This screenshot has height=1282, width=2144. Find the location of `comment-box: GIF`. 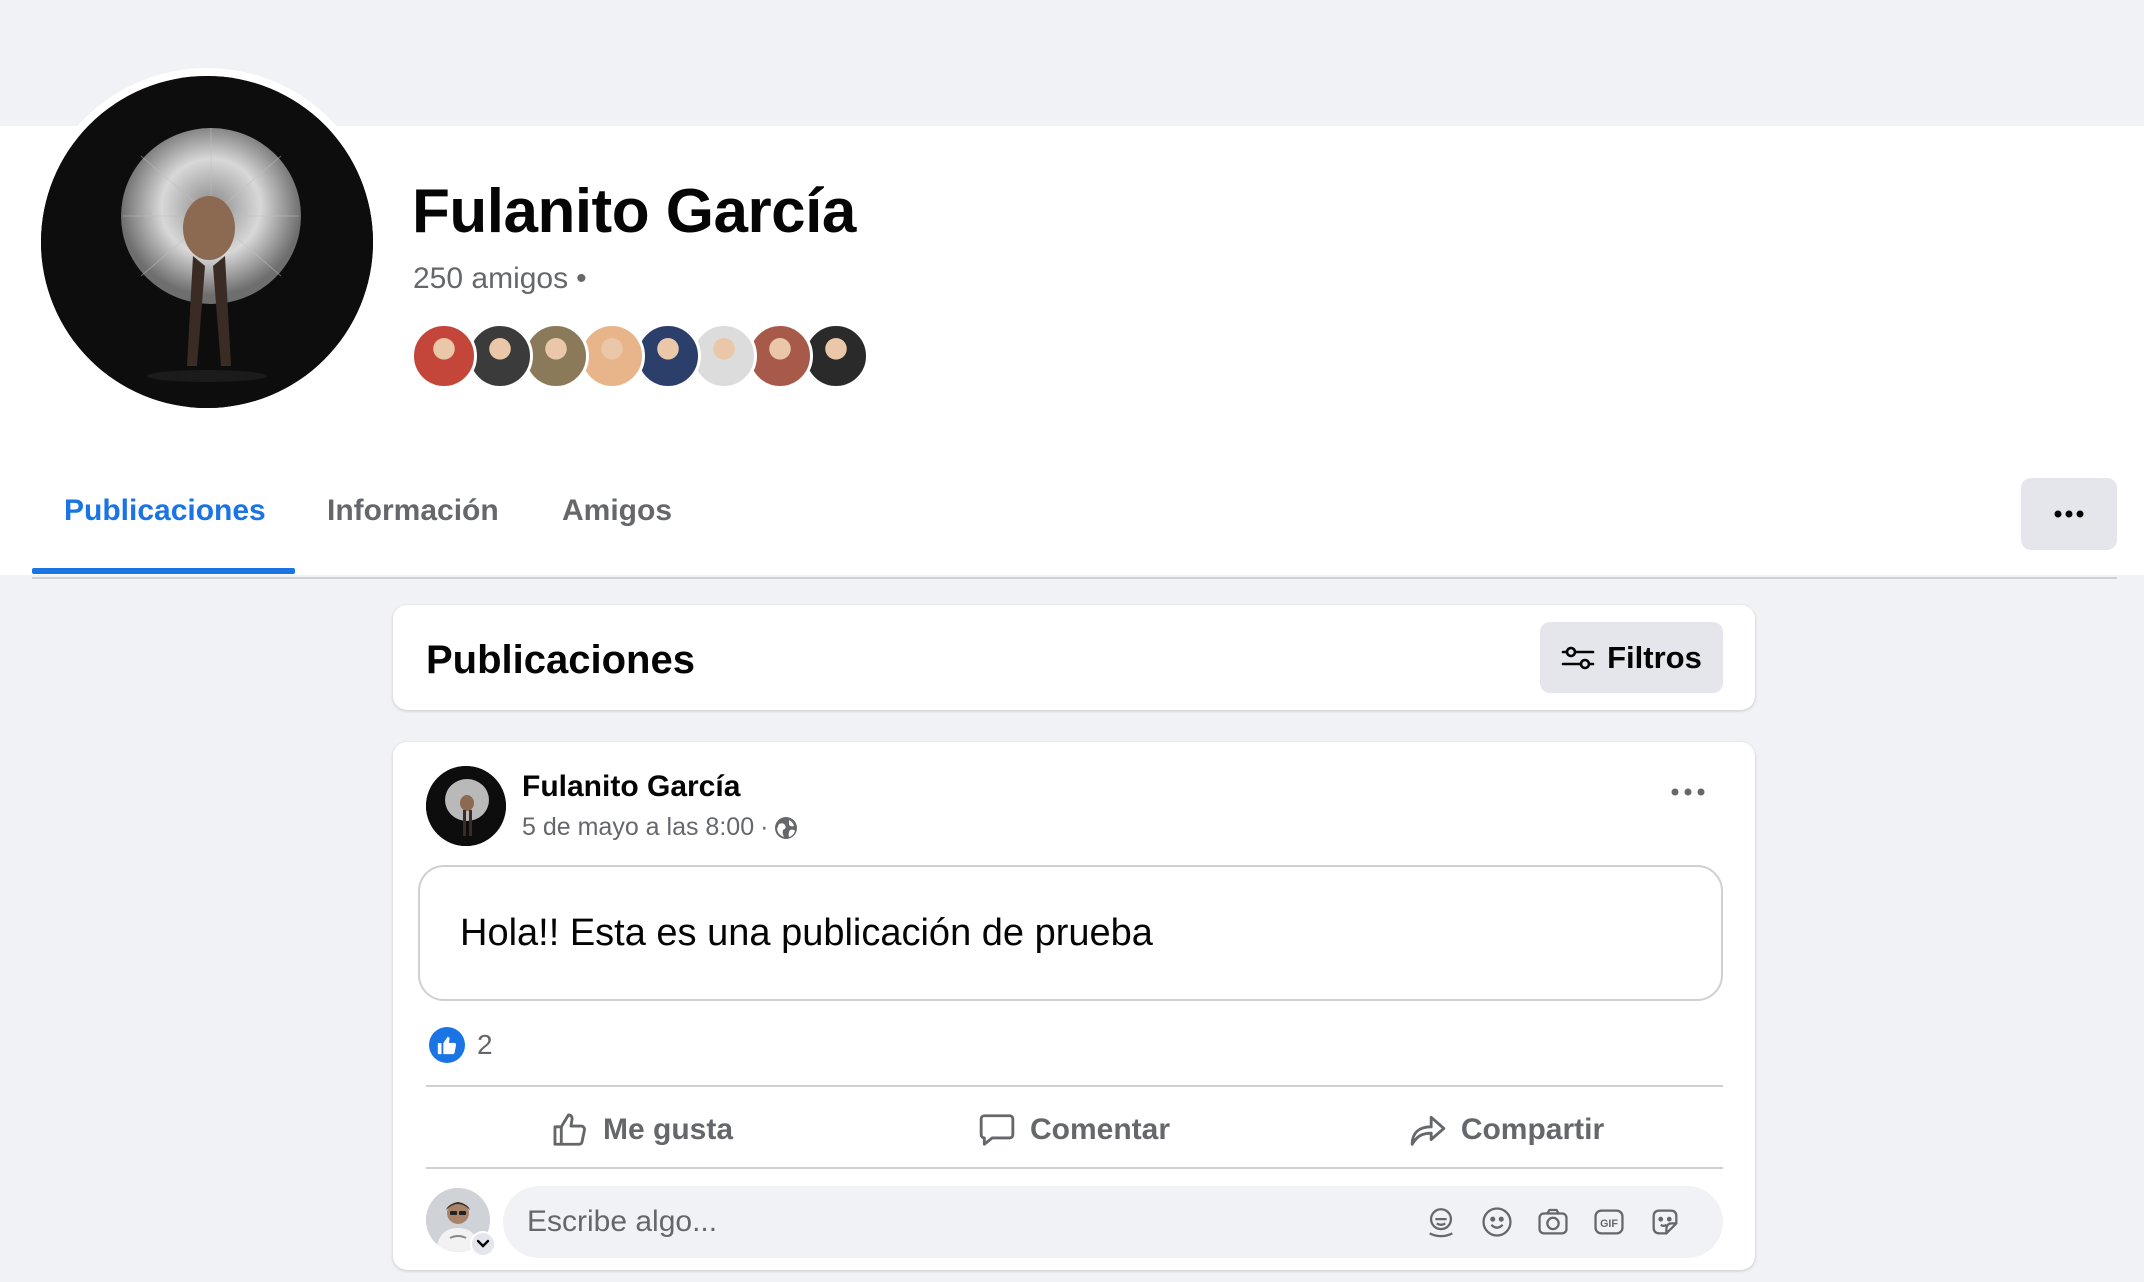

comment-box: GIF is located at coordinates (1113, 1222).